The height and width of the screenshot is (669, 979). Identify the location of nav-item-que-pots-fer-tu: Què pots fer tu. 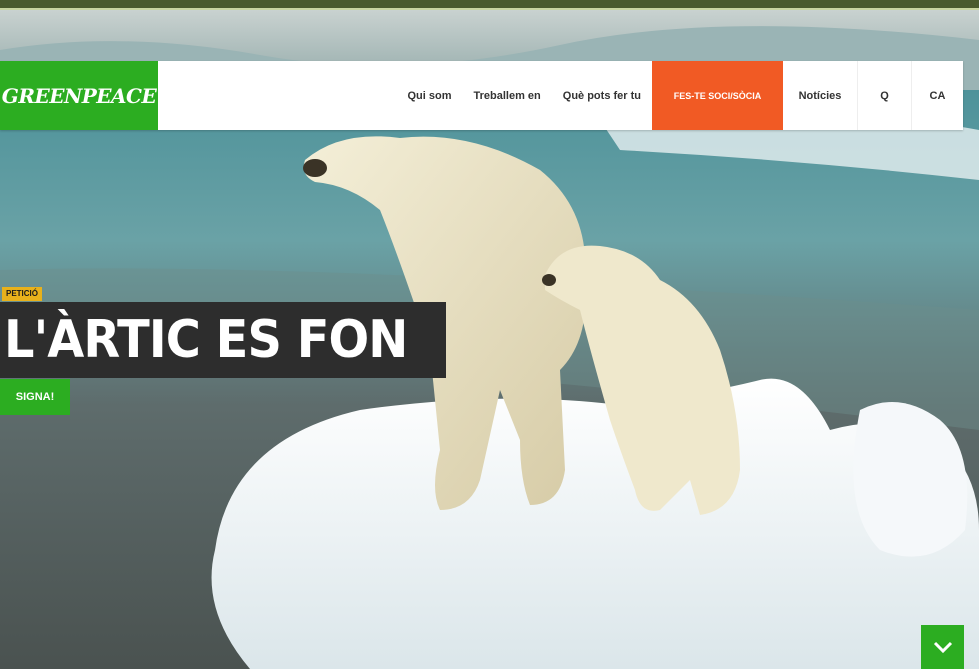
(602, 95).